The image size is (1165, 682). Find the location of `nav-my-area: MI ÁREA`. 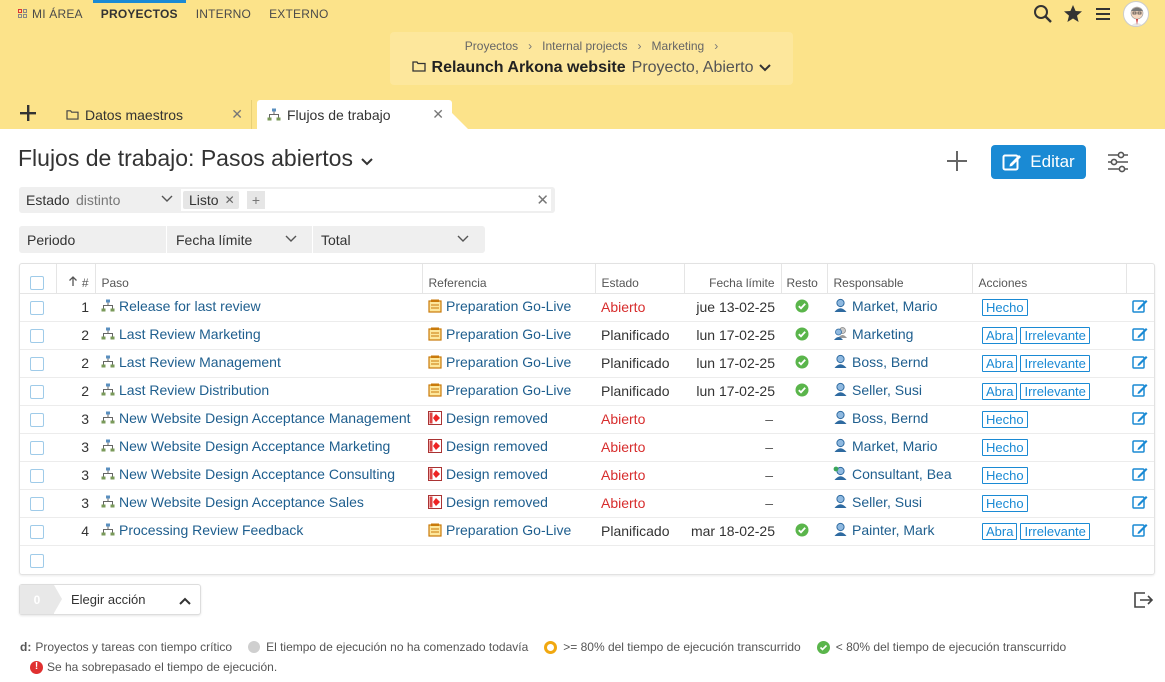

nav-my-area: MI ÁREA is located at coordinates (50, 14).